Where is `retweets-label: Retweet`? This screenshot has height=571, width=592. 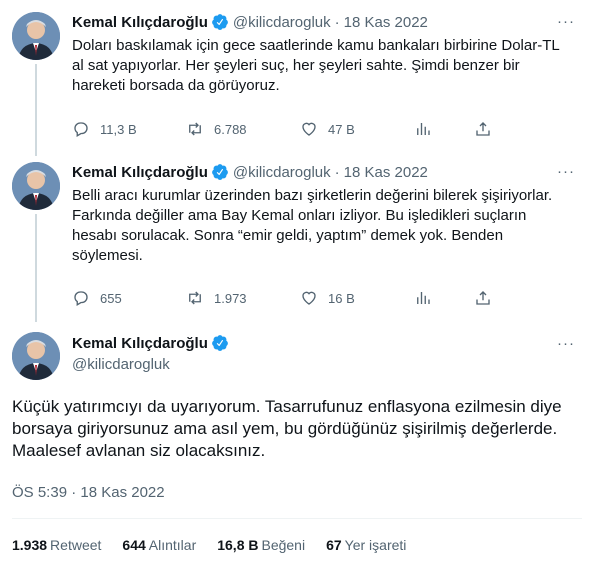
retweets-label: Retweet is located at coordinates (76, 545).